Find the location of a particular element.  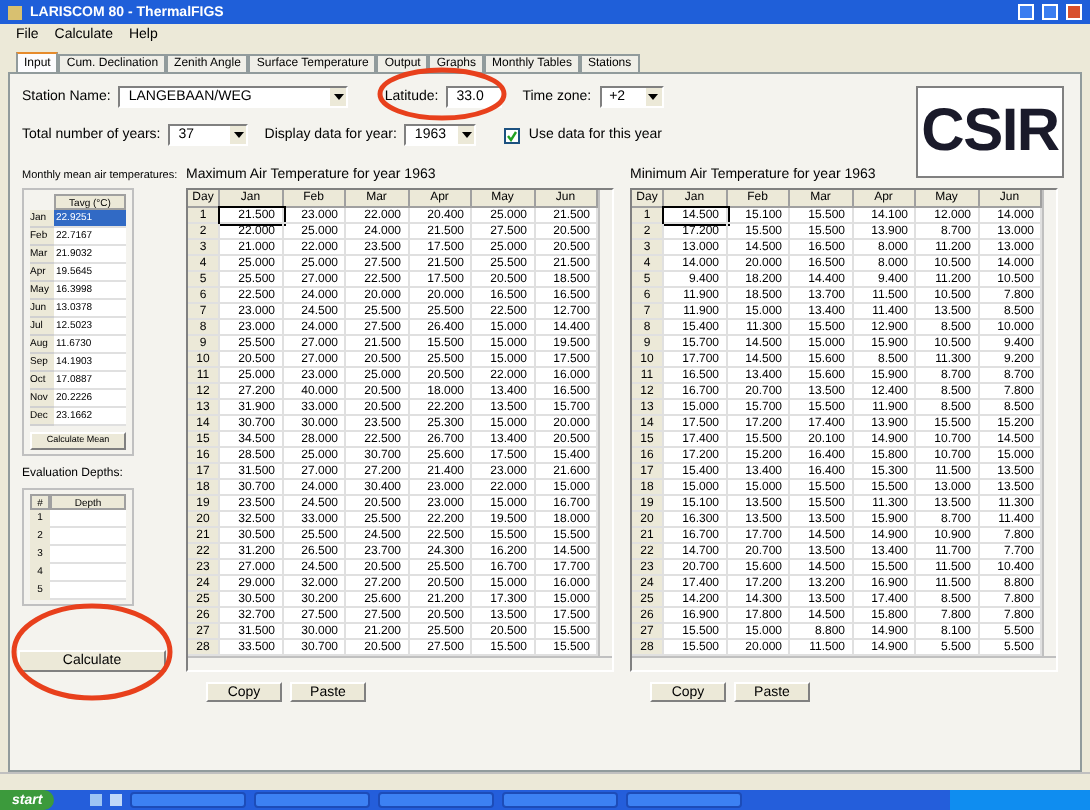

logo: CSIR is located at coordinates (990, 132).